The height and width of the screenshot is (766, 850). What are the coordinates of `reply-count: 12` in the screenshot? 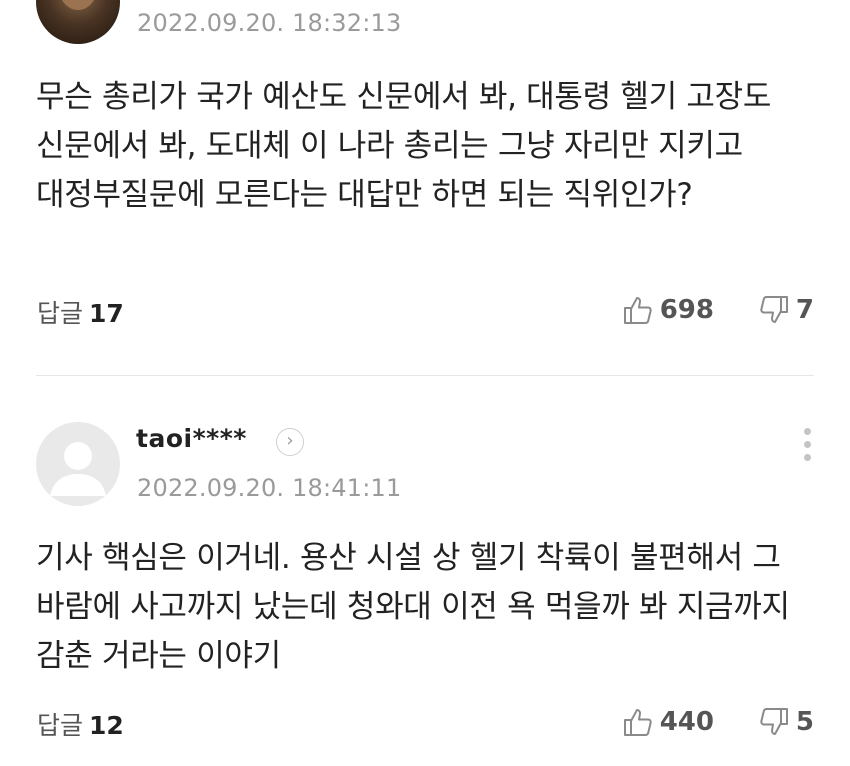 It's located at (106, 725).